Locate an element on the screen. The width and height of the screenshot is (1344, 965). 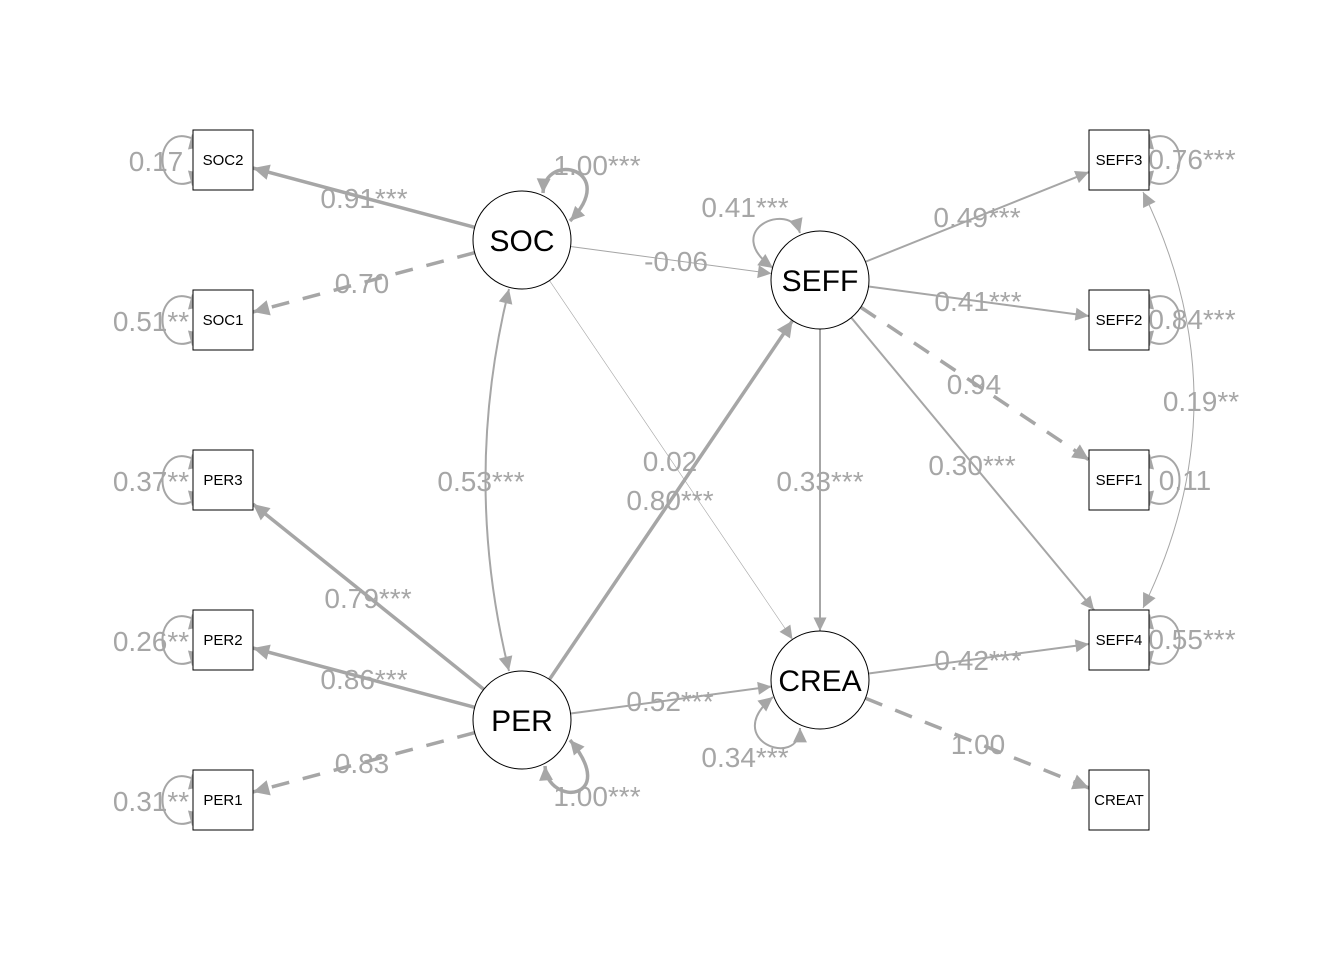
node-creat: CREAT is located at coordinates (1119, 800).